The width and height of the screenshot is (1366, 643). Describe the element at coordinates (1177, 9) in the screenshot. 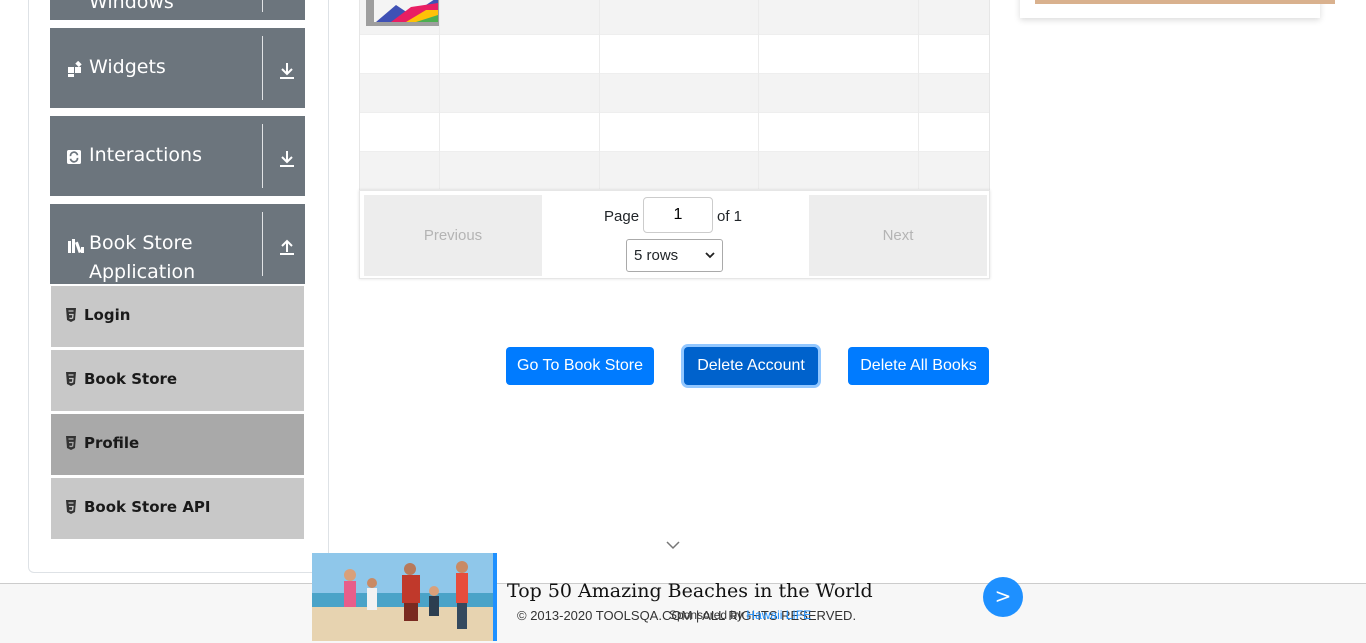

I see `ad-card` at that location.